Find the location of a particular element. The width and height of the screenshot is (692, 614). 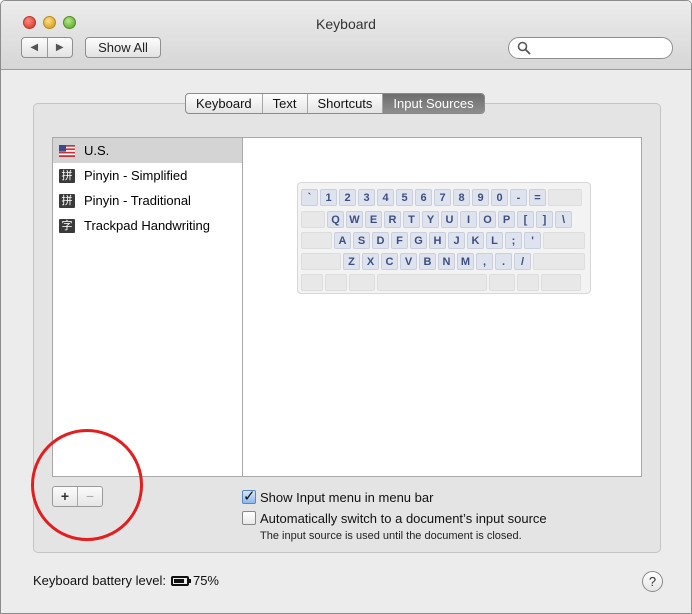

keyboard-key: U is located at coordinates (449, 219).